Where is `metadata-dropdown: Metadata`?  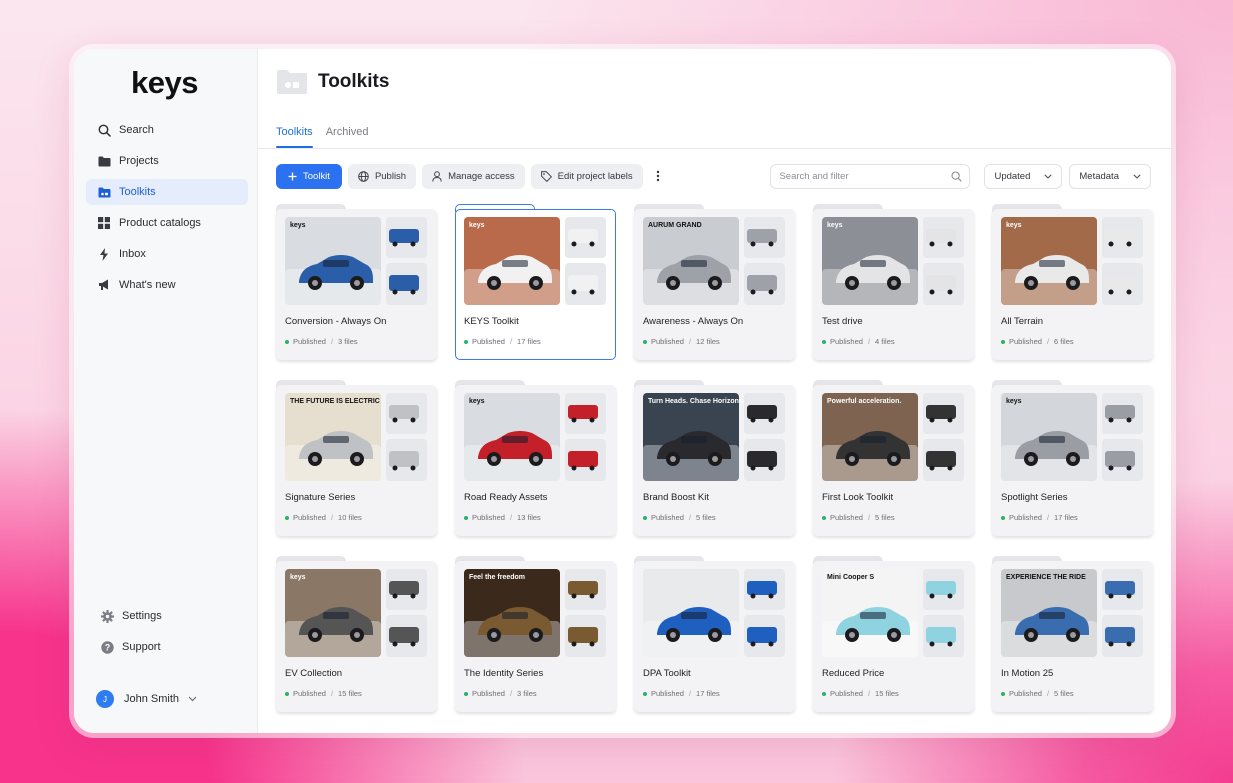
metadata-dropdown: Metadata is located at coordinates (1110, 176).